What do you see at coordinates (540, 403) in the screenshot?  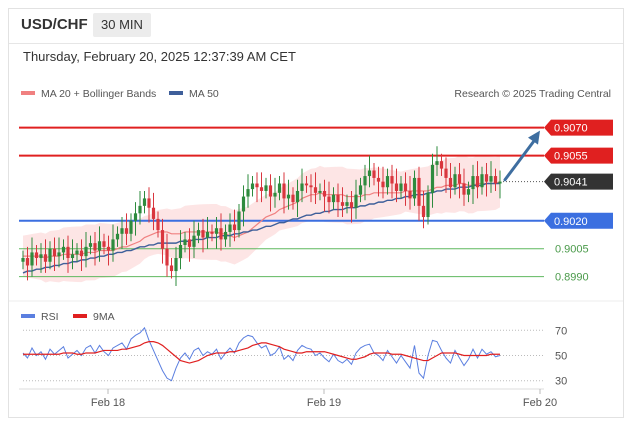 I see `x-tick-label: Feb 20` at bounding box center [540, 403].